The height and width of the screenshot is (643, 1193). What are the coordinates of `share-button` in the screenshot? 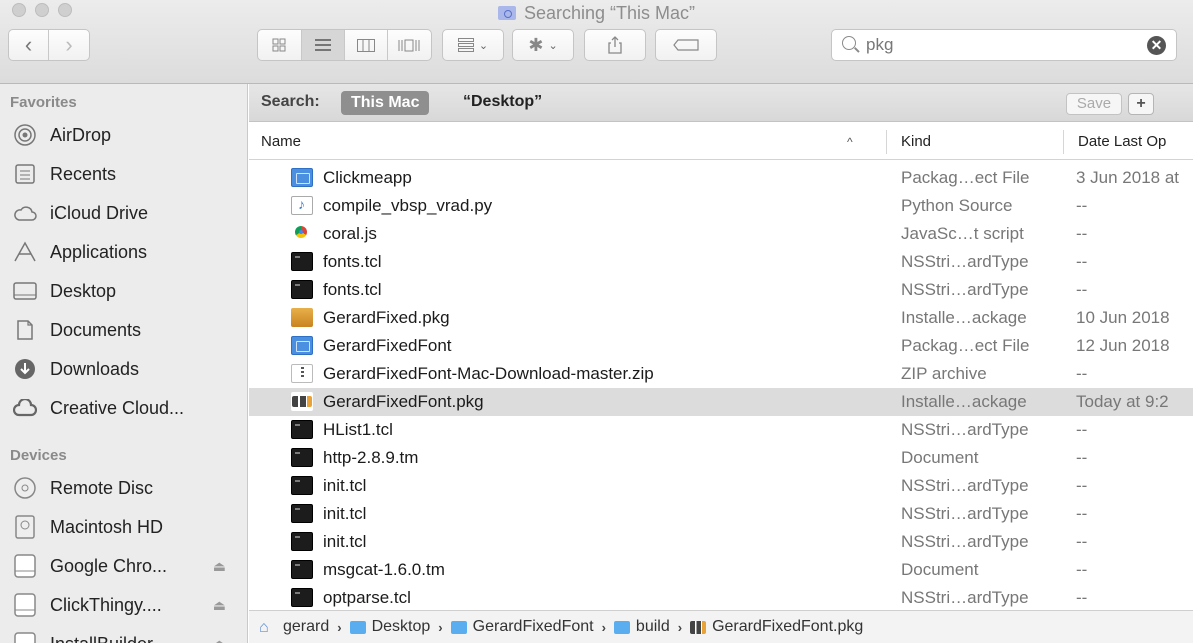 It's located at (615, 45).